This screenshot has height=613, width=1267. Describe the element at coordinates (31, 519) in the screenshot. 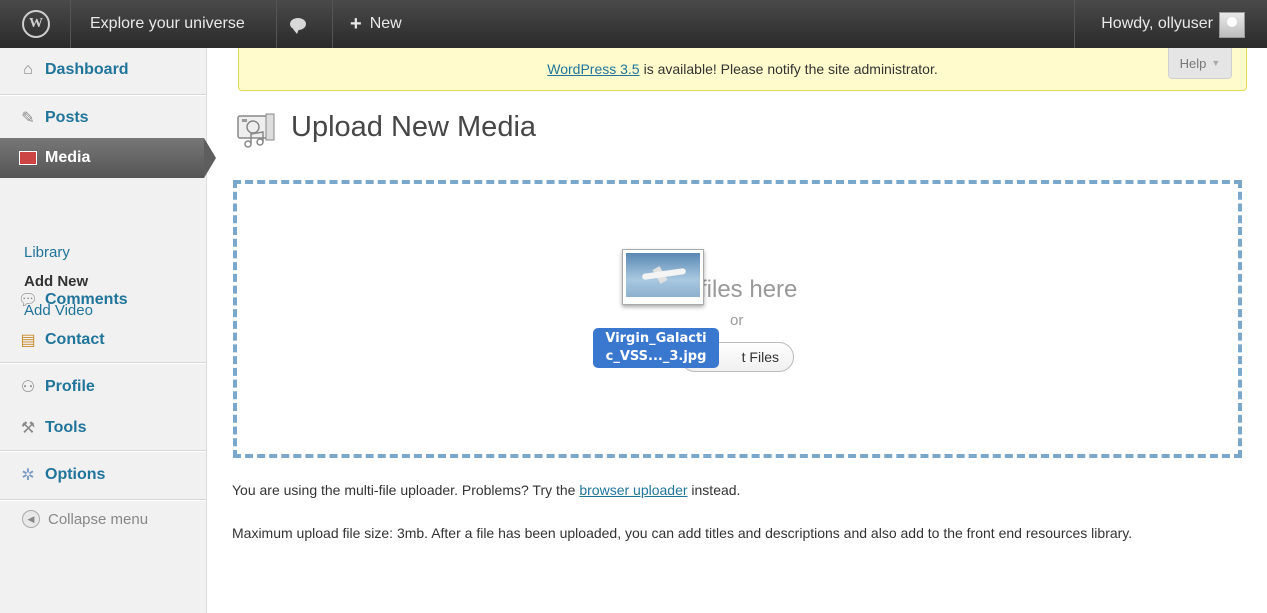

I see `collapse-arrow-icon: ◀` at that location.